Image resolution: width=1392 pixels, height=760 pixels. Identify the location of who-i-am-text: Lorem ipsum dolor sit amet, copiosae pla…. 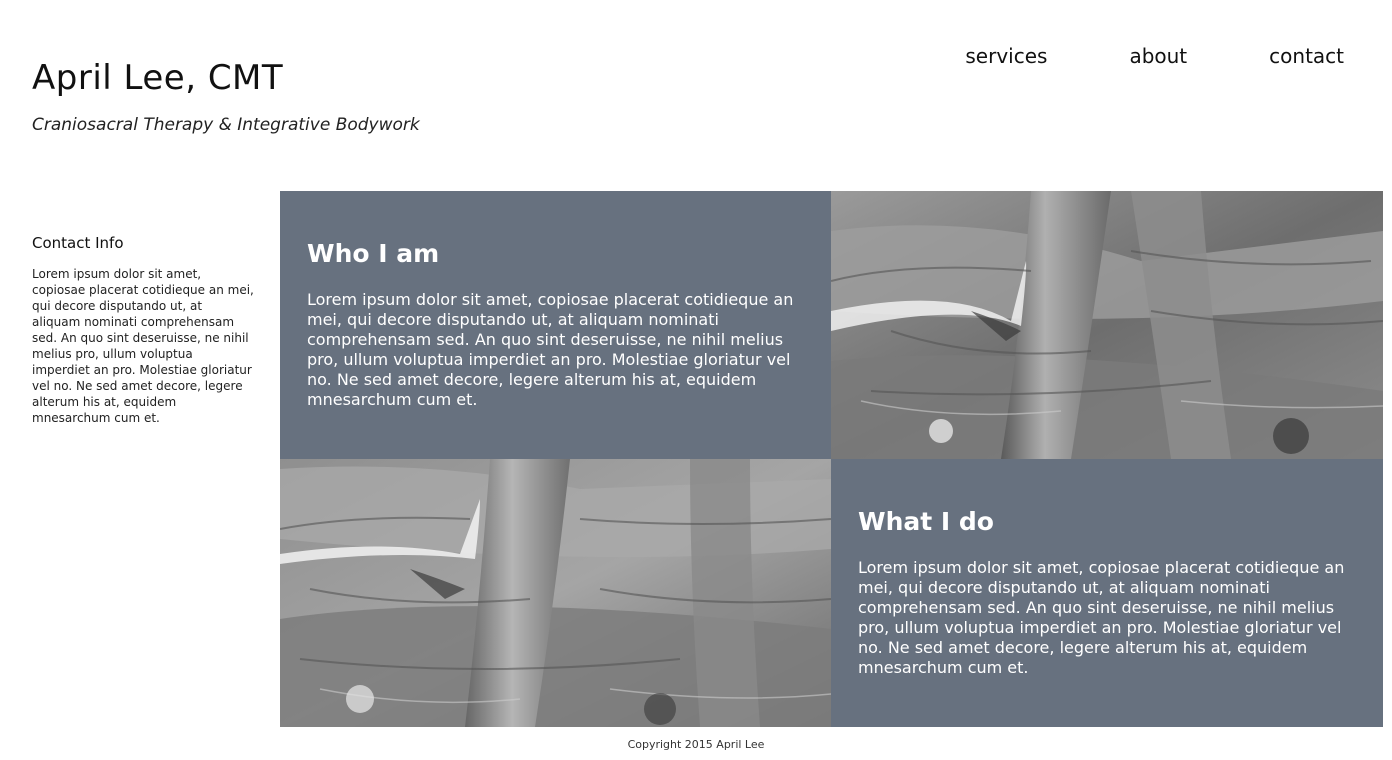
(550, 349).